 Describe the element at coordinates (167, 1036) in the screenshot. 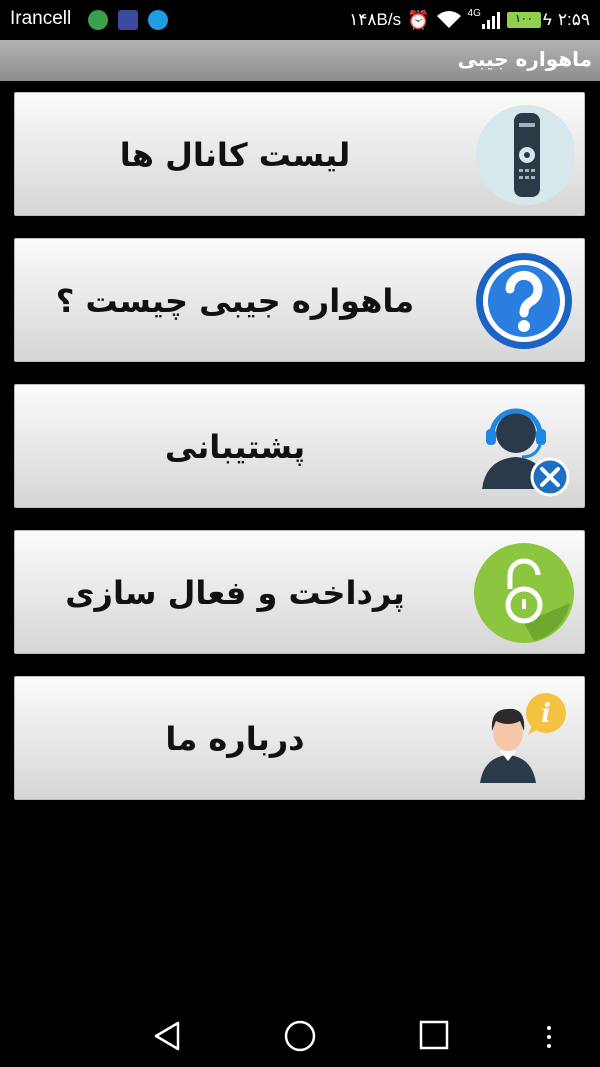

I see `back-icon` at that location.